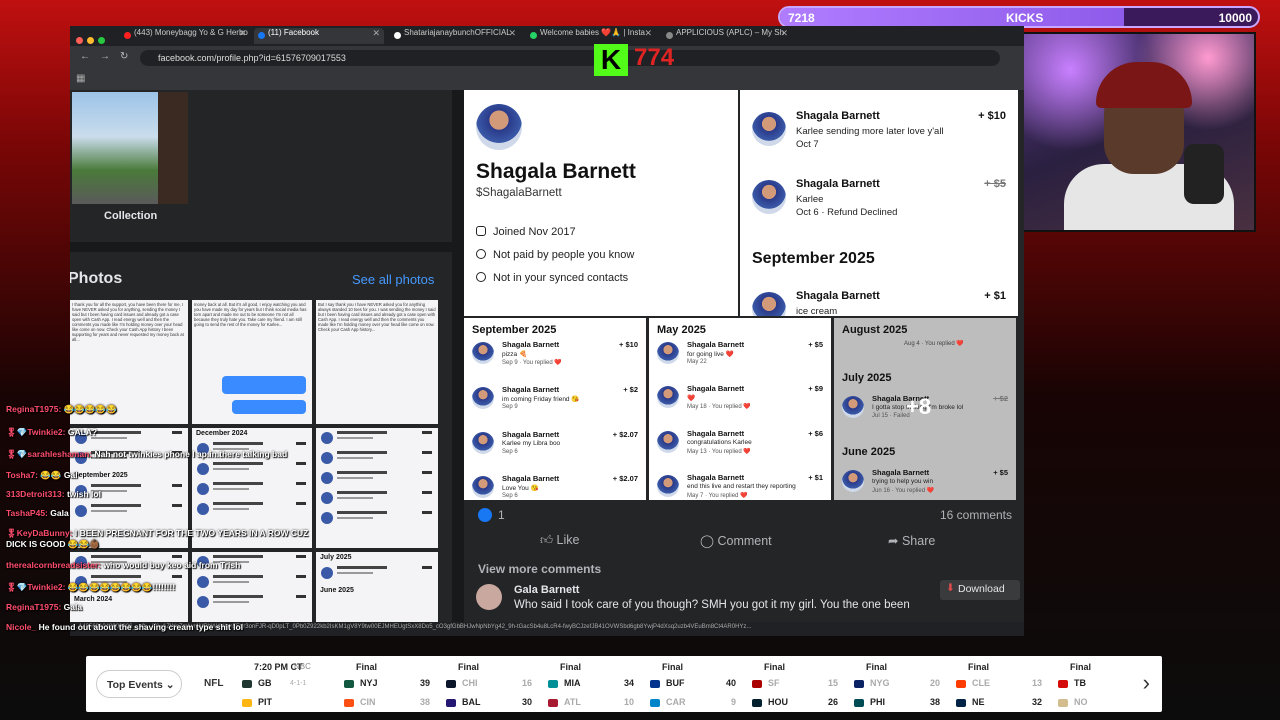 The height and width of the screenshot is (720, 1280). What do you see at coordinates (80, 78) in the screenshot?
I see `apps-icon: ▦` at bounding box center [80, 78].